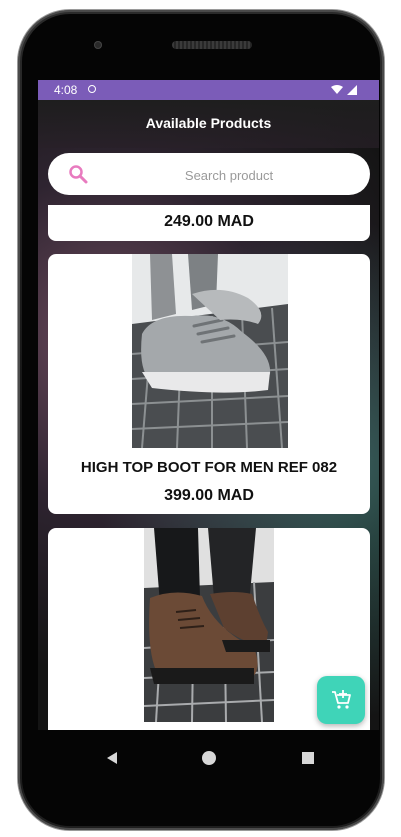  I want to click on home-icon, so click(209, 758).